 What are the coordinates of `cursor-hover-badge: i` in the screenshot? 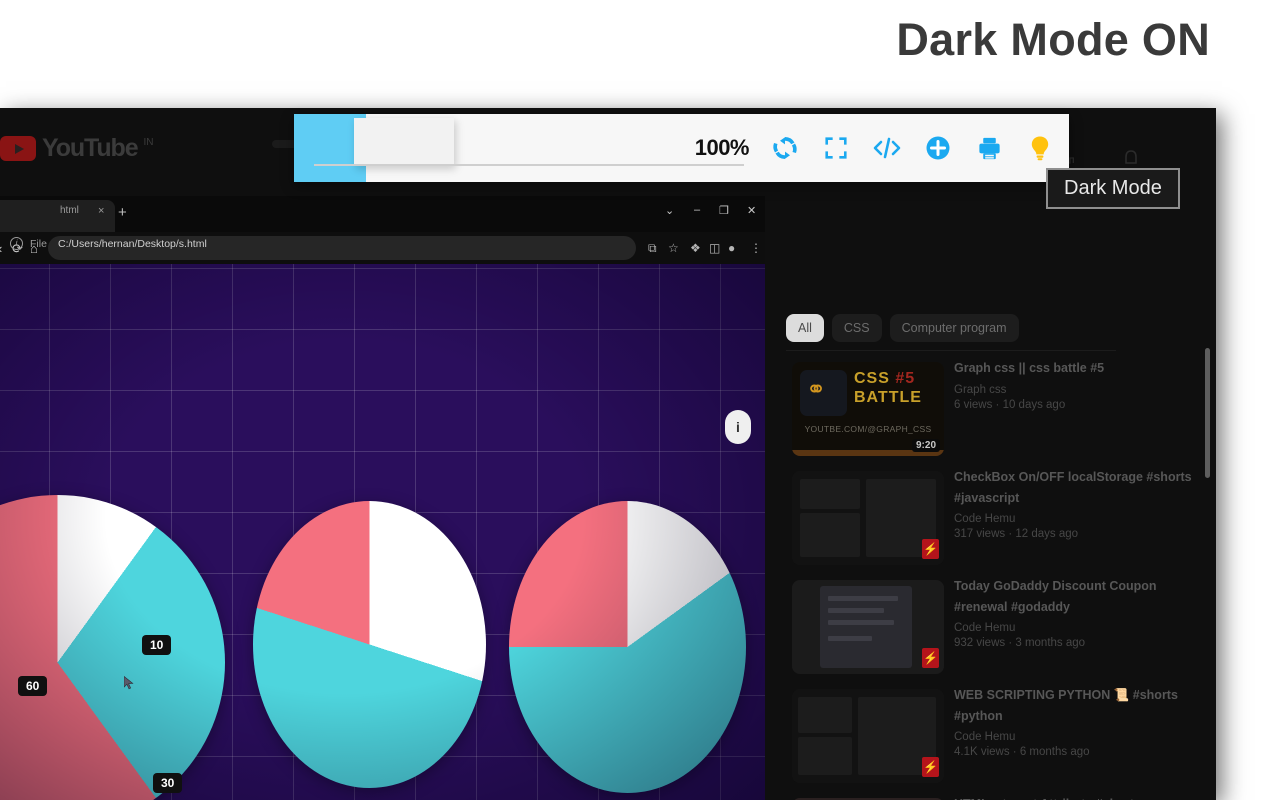 It's located at (738, 427).